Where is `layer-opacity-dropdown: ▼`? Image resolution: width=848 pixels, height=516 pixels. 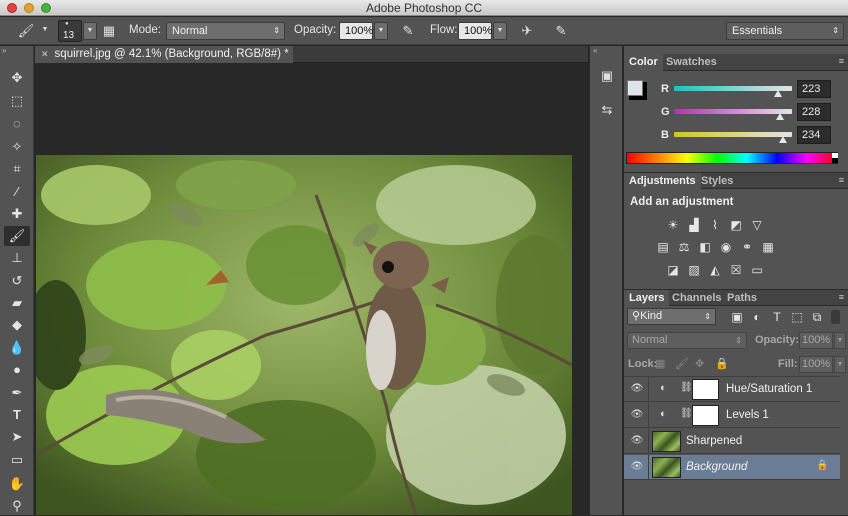 layer-opacity-dropdown: ▼ is located at coordinates (840, 340).